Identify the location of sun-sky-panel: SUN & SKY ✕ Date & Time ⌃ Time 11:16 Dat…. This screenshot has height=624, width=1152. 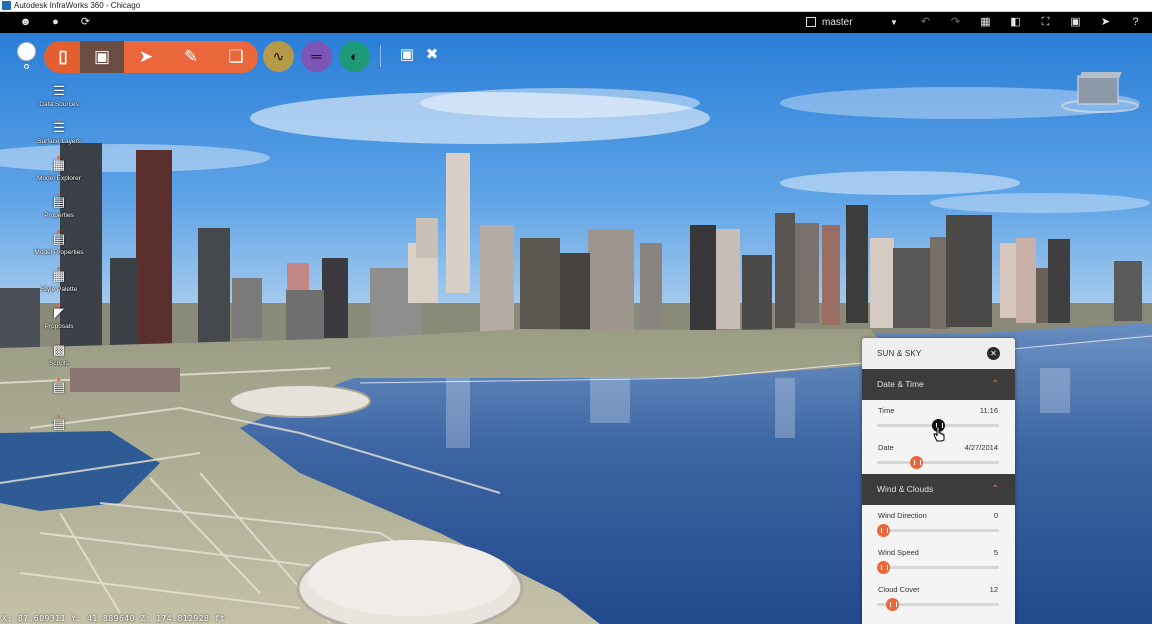
(938, 481).